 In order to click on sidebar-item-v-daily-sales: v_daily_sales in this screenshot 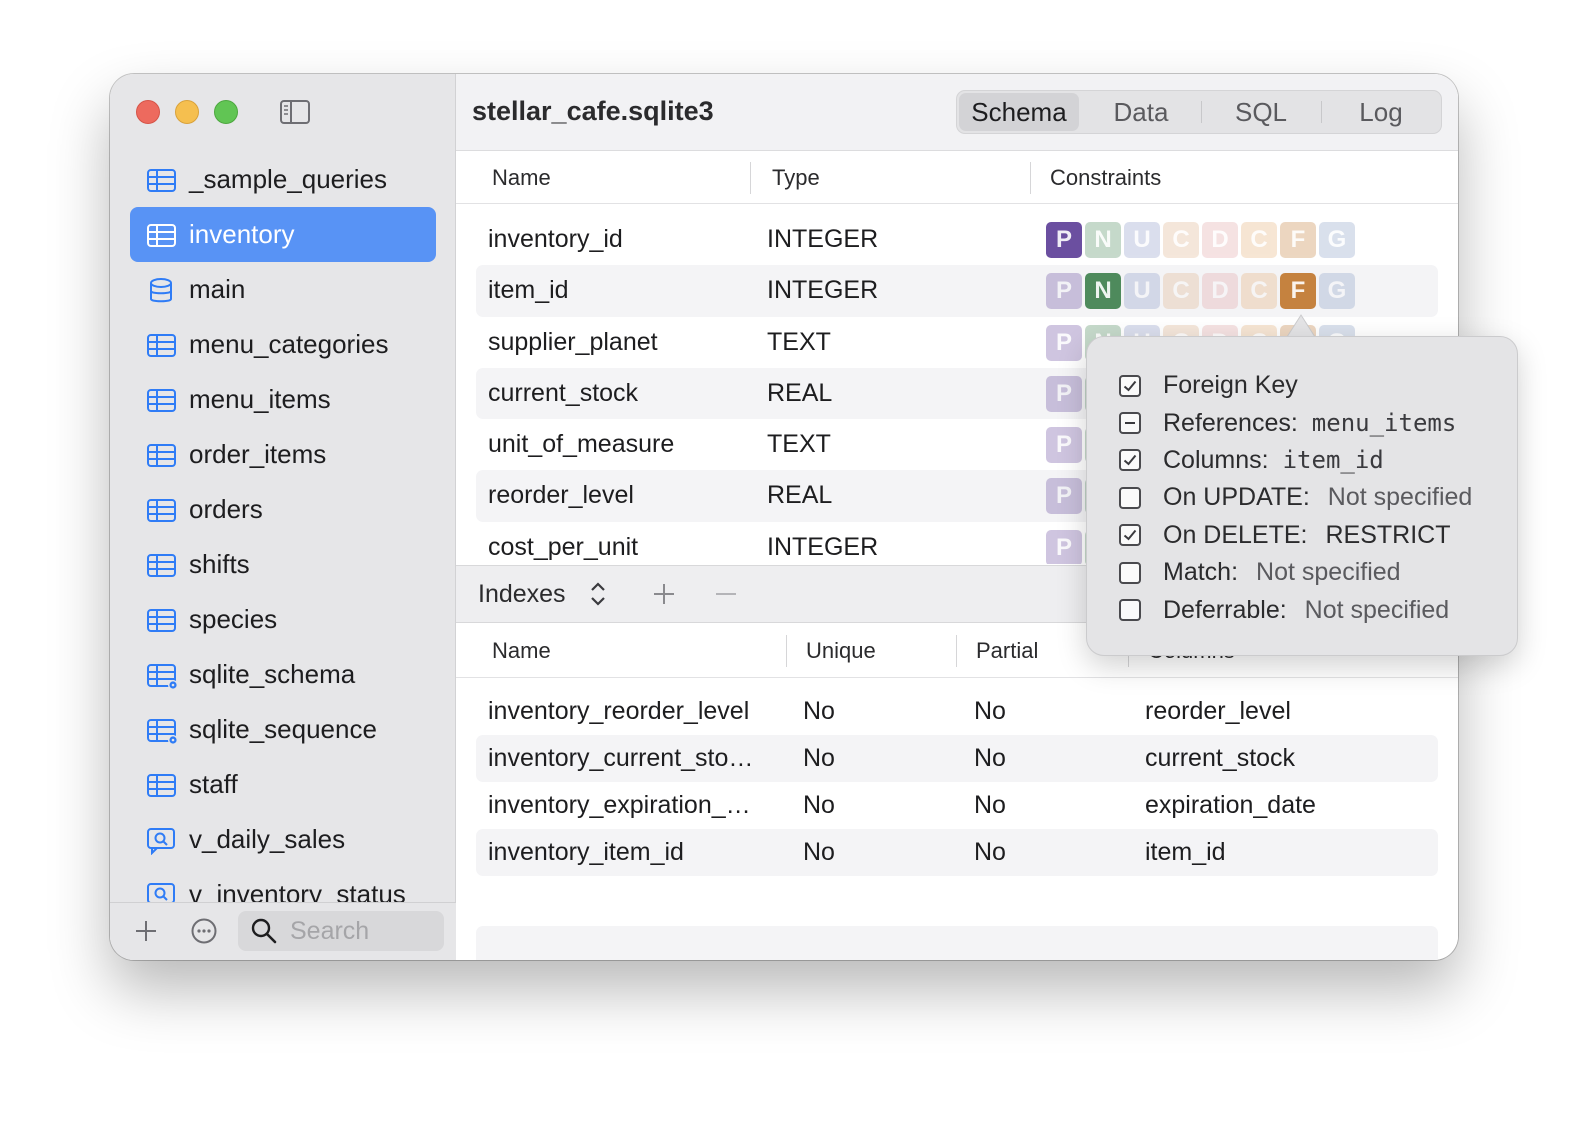, I will do `click(283, 839)`.